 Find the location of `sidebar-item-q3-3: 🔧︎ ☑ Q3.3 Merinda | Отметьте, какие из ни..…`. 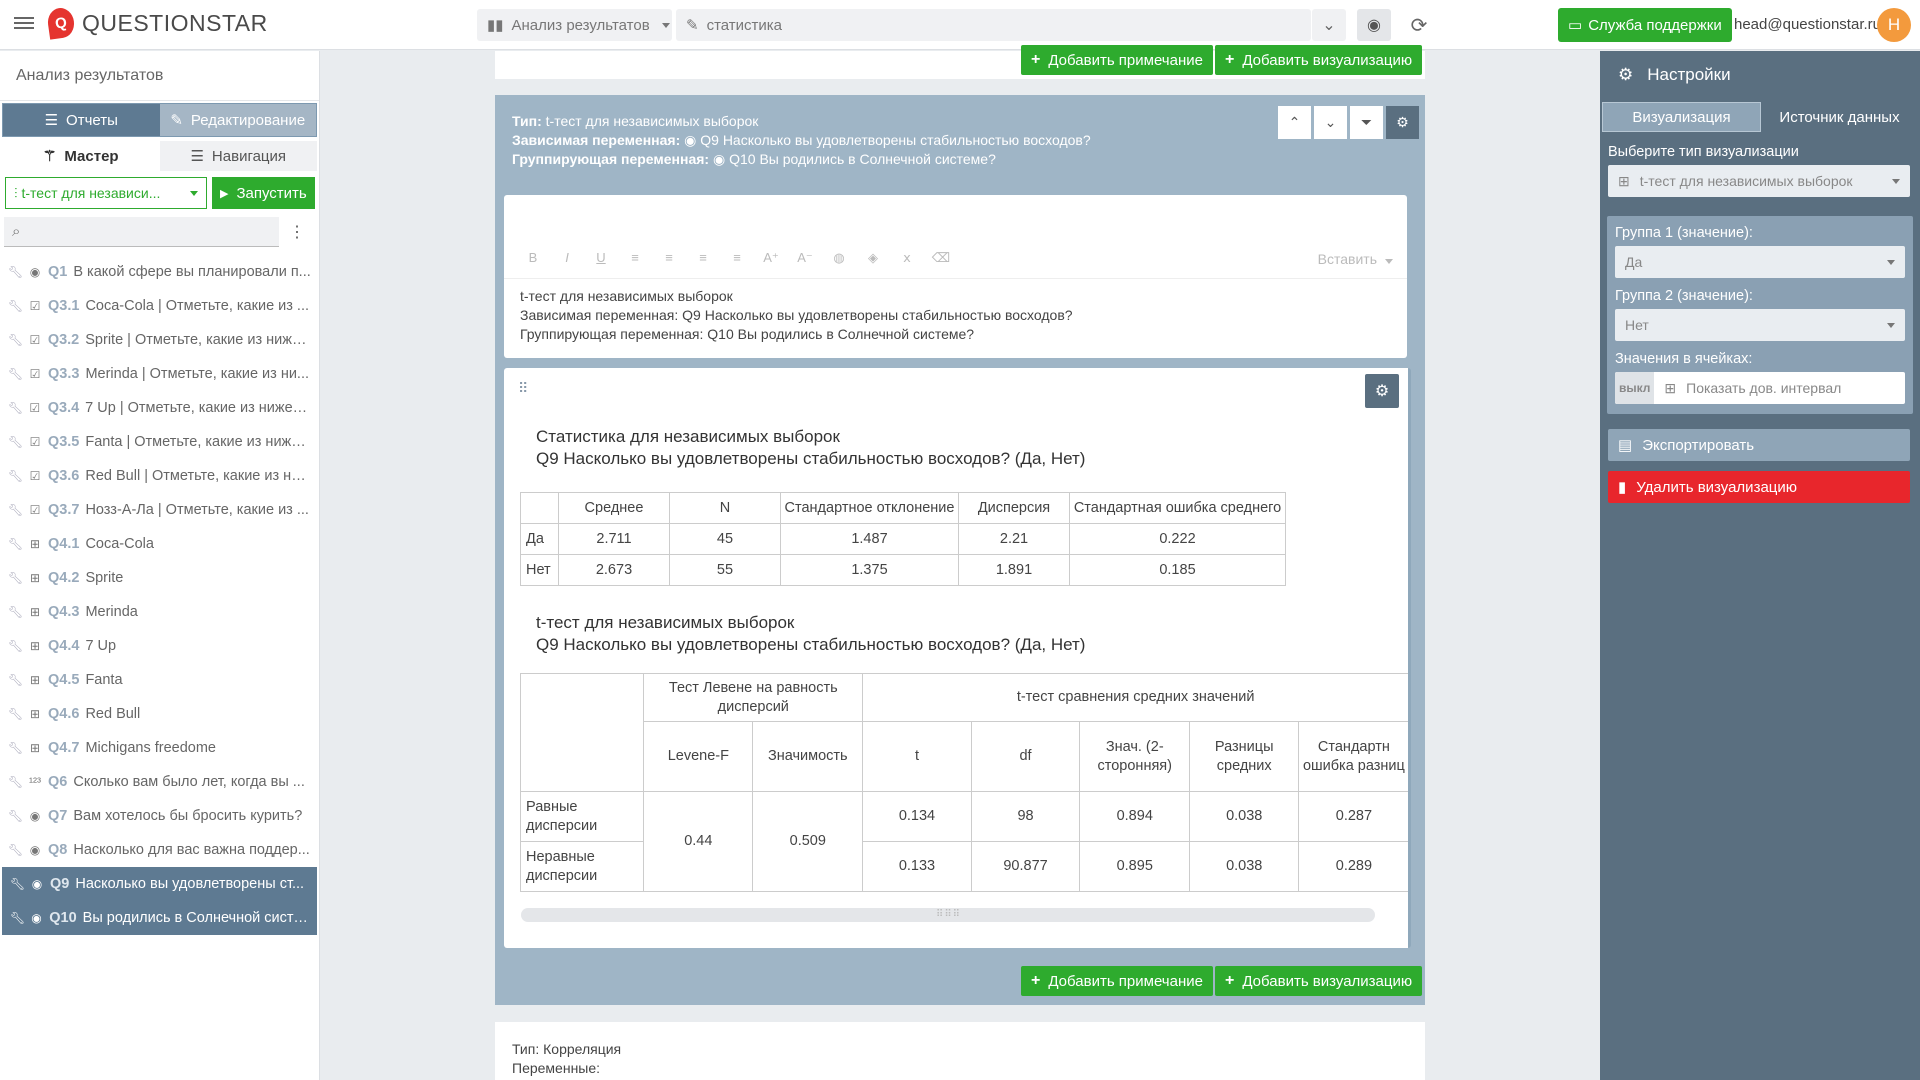

sidebar-item-q3-3: 🔧︎ ☑ Q3.3 Merinda | Отметьте, какие из ни..… is located at coordinates (159, 374).